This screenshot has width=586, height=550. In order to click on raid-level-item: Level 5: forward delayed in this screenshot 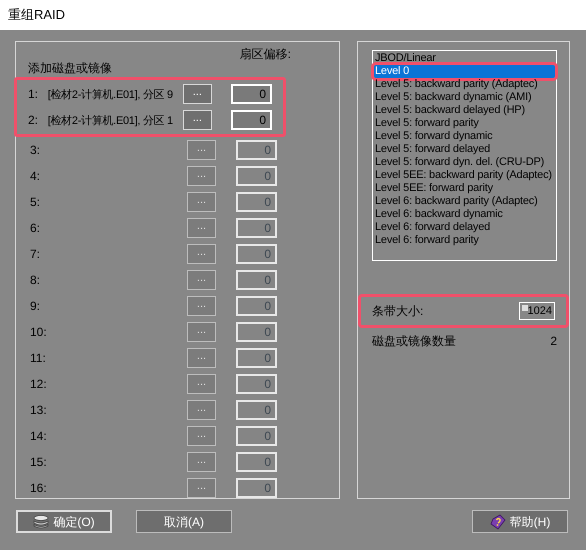, I will do `click(464, 149)`.